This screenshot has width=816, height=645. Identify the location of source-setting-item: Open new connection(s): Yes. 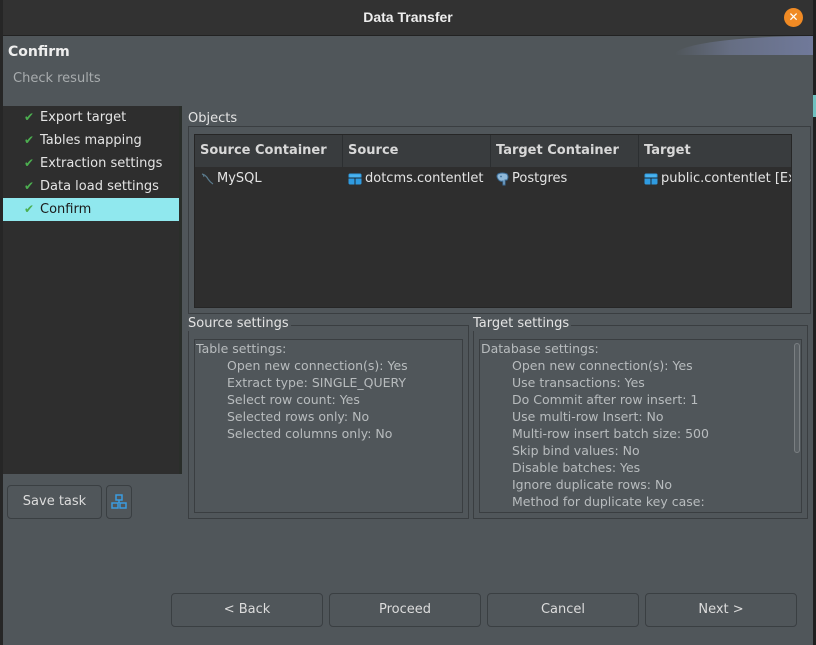
(317, 365).